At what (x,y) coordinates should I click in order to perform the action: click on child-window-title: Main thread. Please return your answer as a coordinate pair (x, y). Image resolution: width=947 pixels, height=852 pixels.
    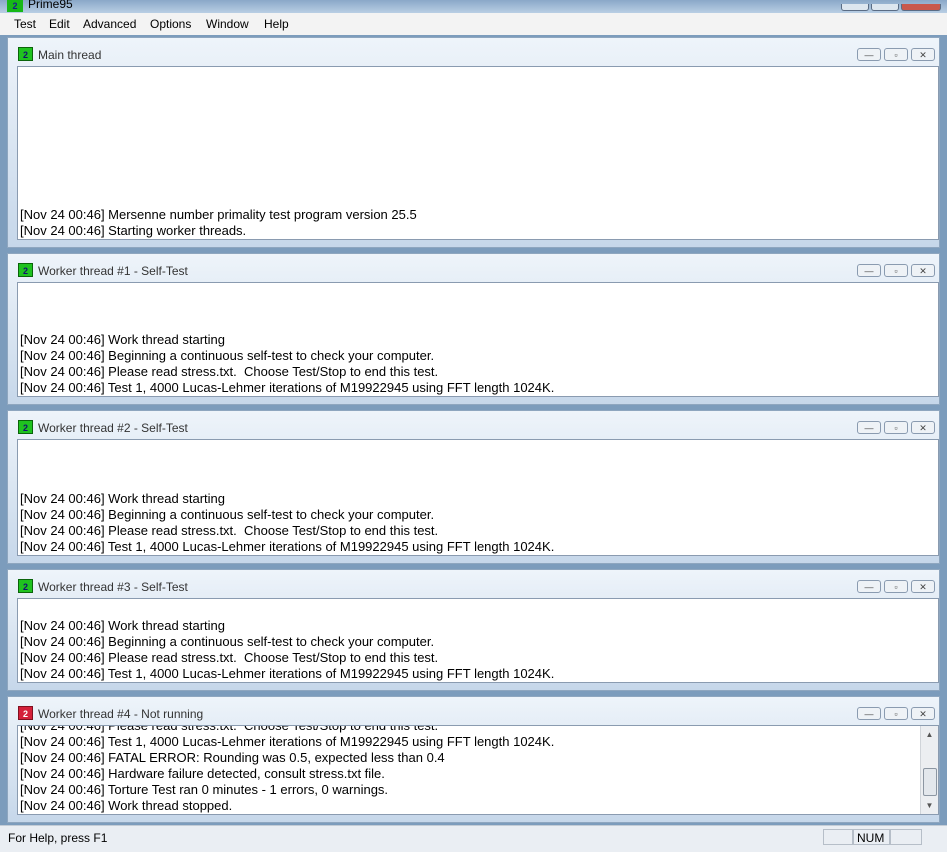
    Looking at the image, I should click on (70, 55).